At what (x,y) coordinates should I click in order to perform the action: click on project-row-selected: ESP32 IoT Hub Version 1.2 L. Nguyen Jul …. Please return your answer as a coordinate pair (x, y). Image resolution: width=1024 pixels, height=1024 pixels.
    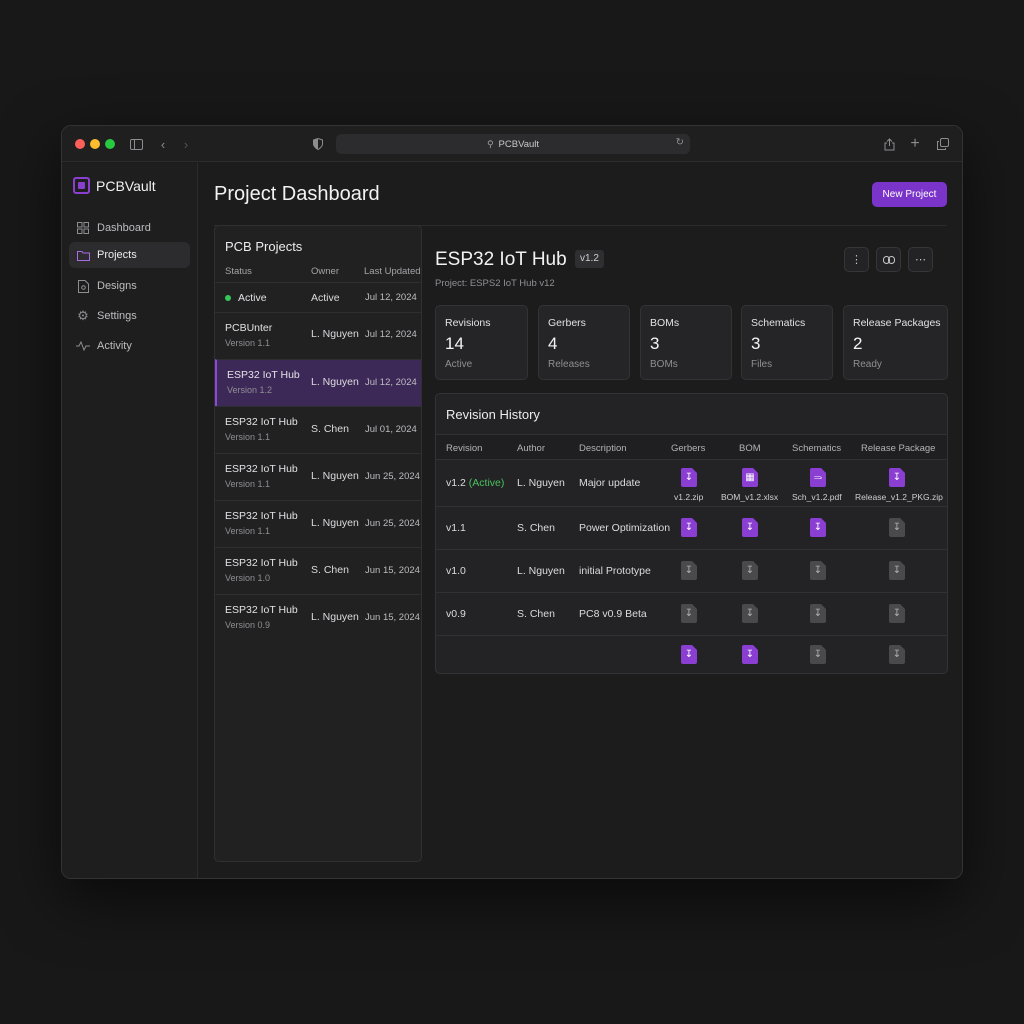
    Looking at the image, I should click on (318, 382).